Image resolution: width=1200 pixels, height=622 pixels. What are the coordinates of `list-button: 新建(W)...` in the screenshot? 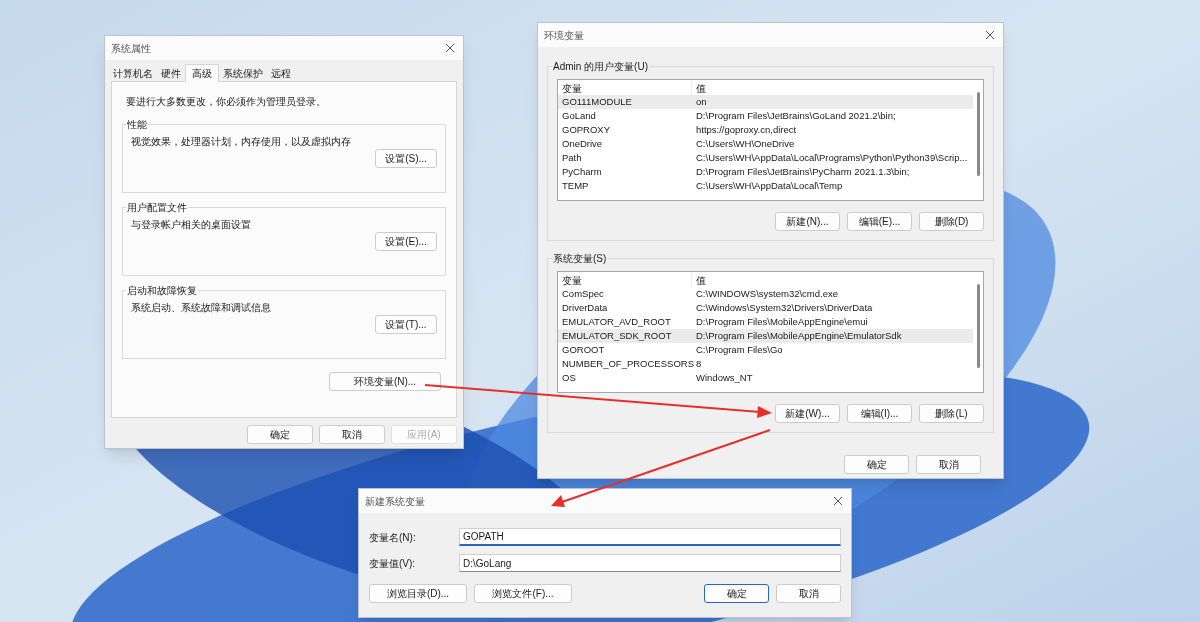 It's located at (807, 413).